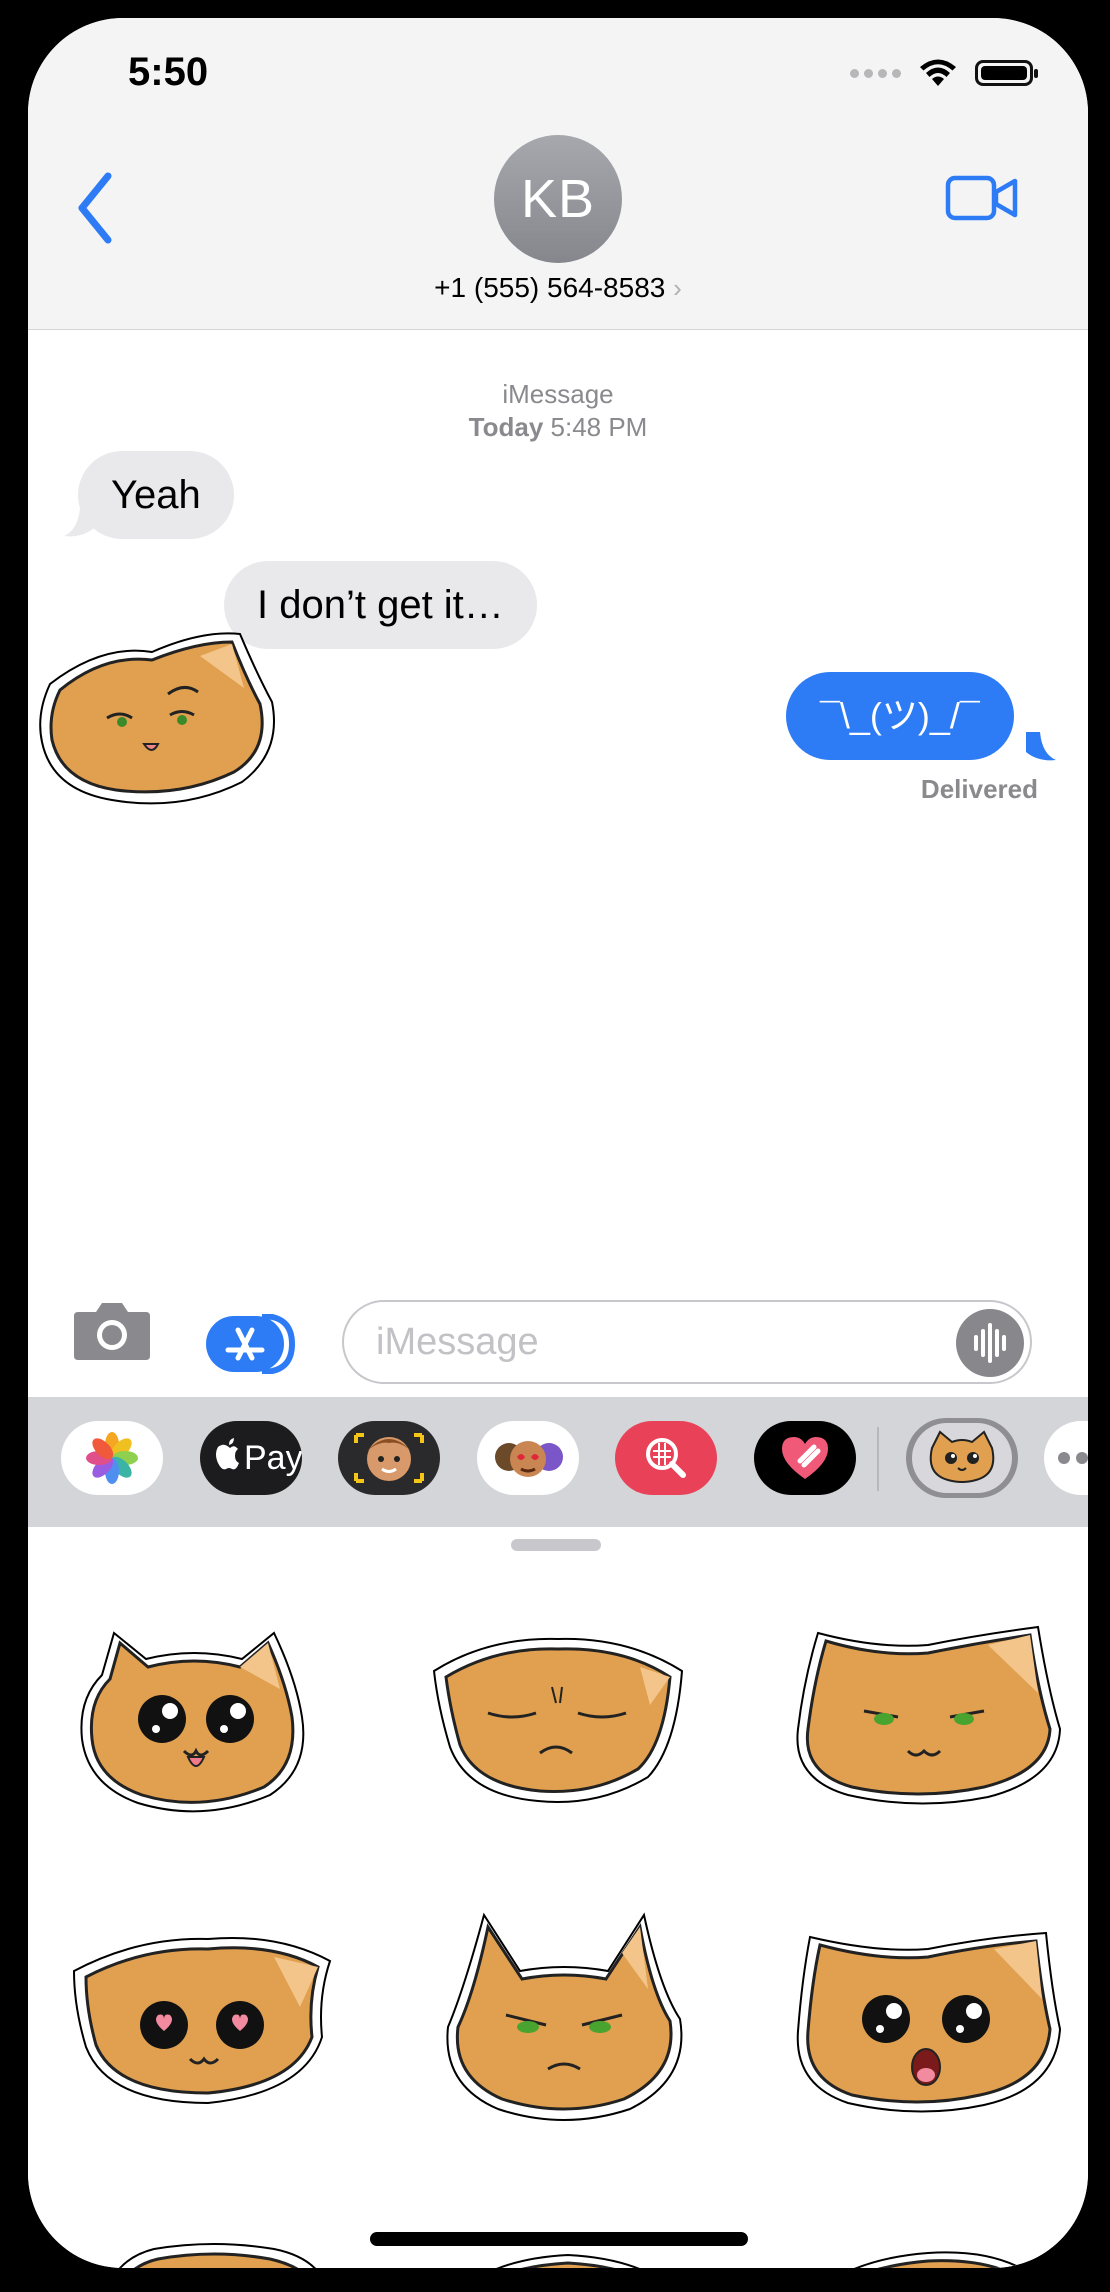  Describe the element at coordinates (457, 1342) in the screenshot. I see `message-input-placeholder: iMessage` at that location.